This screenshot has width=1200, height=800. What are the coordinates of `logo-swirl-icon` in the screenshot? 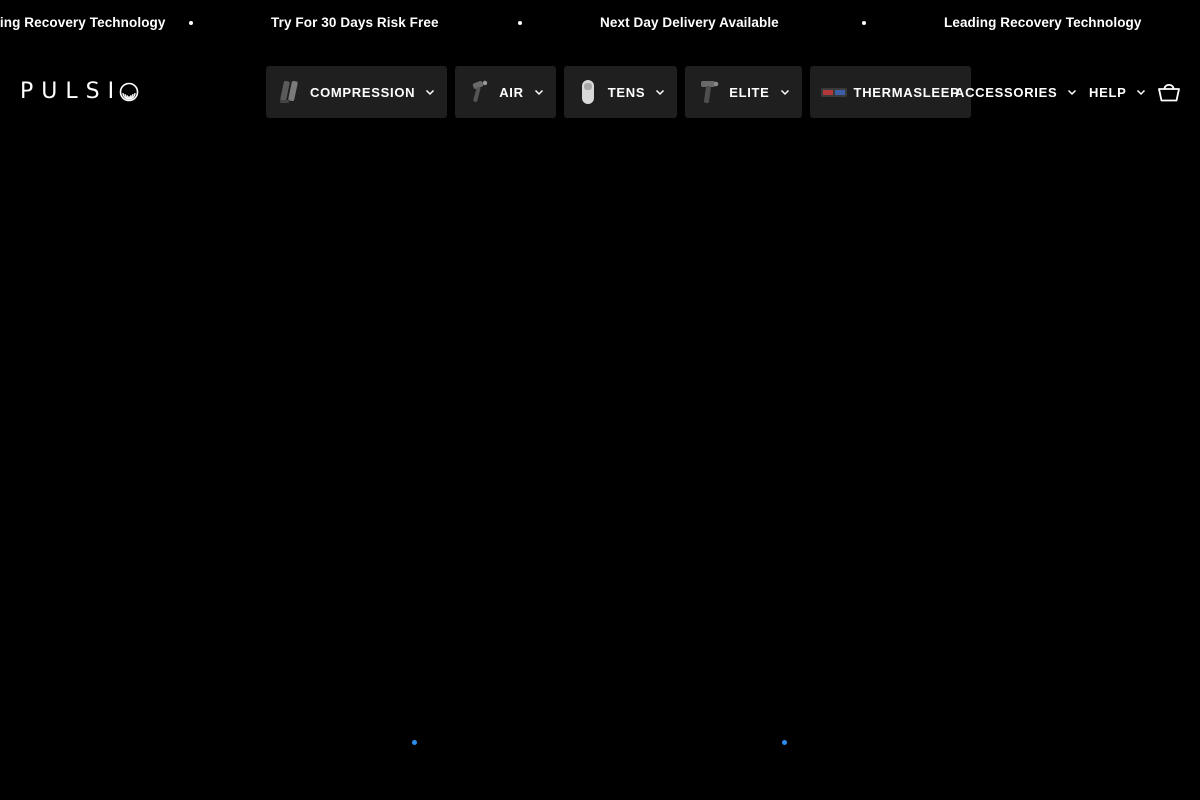 It's located at (129, 92).